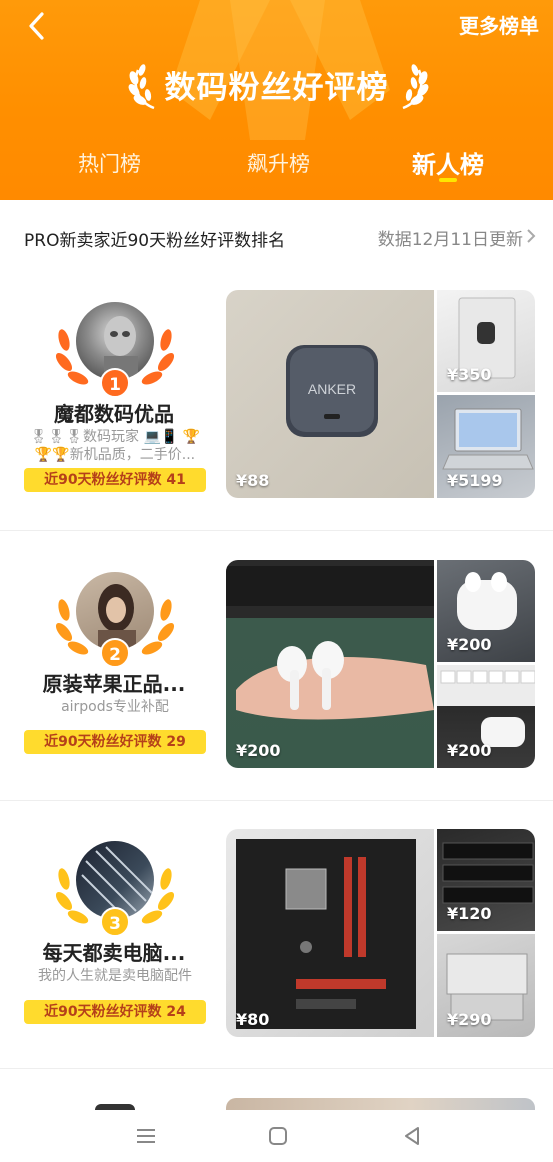 This screenshot has width=553, height=1162. Describe the element at coordinates (531, 236) in the screenshot. I see `chevron-right-icon` at that location.